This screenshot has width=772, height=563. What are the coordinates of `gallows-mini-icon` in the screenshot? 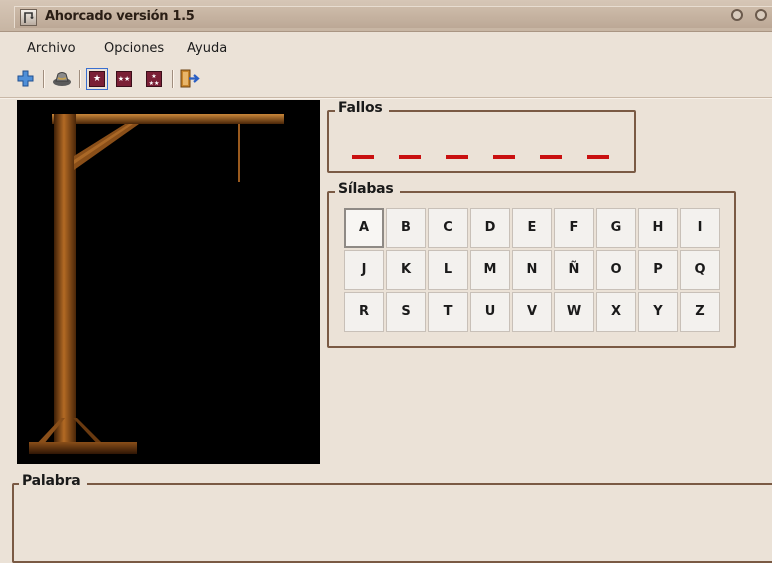 It's located at (29, 17).